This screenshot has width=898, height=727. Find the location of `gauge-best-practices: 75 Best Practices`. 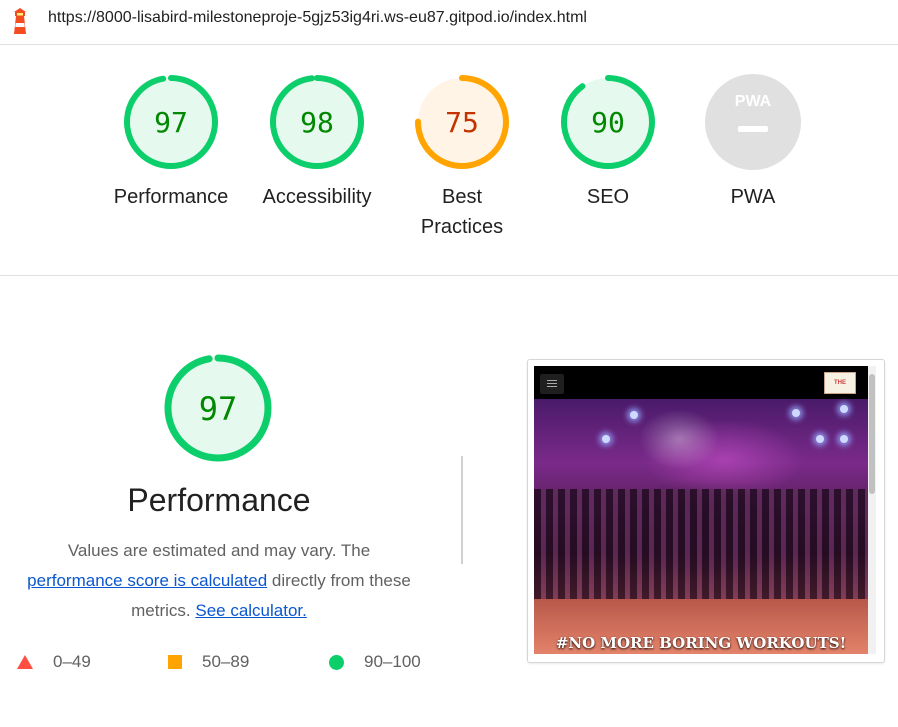

gauge-best-practices: 75 Best Practices is located at coordinates (462, 158).